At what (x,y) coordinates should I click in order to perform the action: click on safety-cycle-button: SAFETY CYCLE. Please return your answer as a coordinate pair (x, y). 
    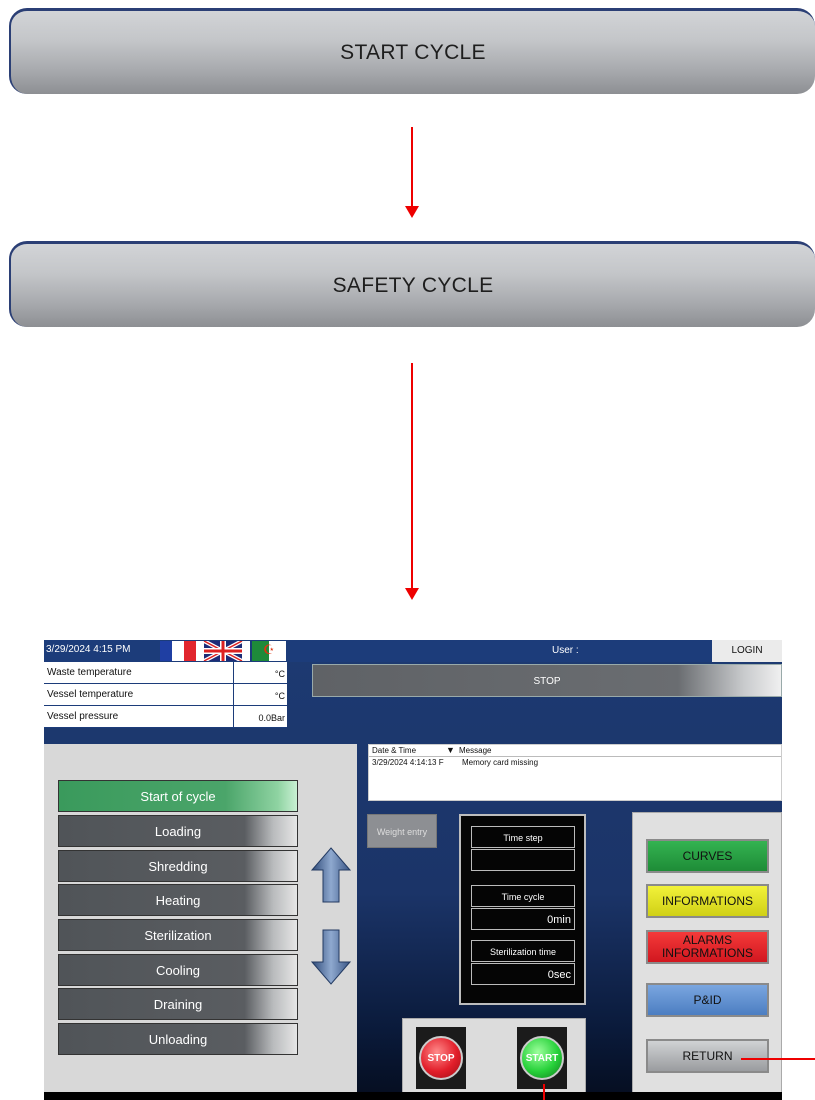
    Looking at the image, I should click on (412, 284).